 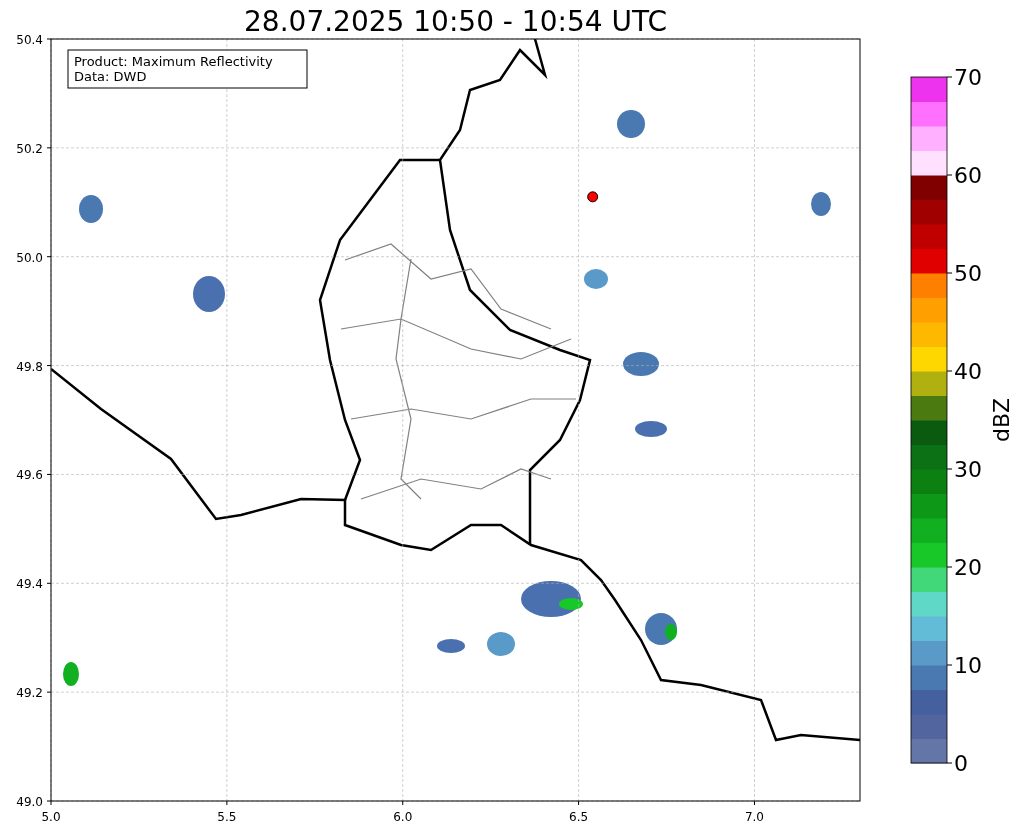 I want to click on y-tick-label: 49.8, so click(x=29, y=366).